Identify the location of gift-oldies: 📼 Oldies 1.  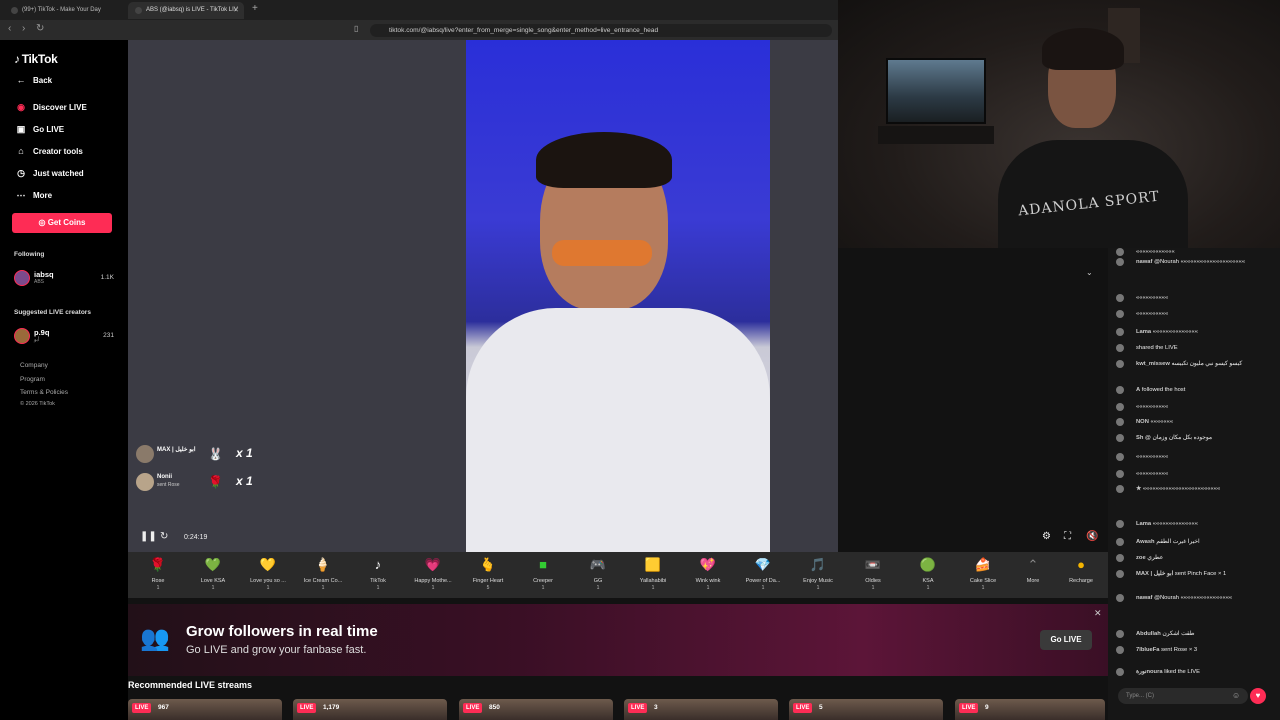
(873, 574).